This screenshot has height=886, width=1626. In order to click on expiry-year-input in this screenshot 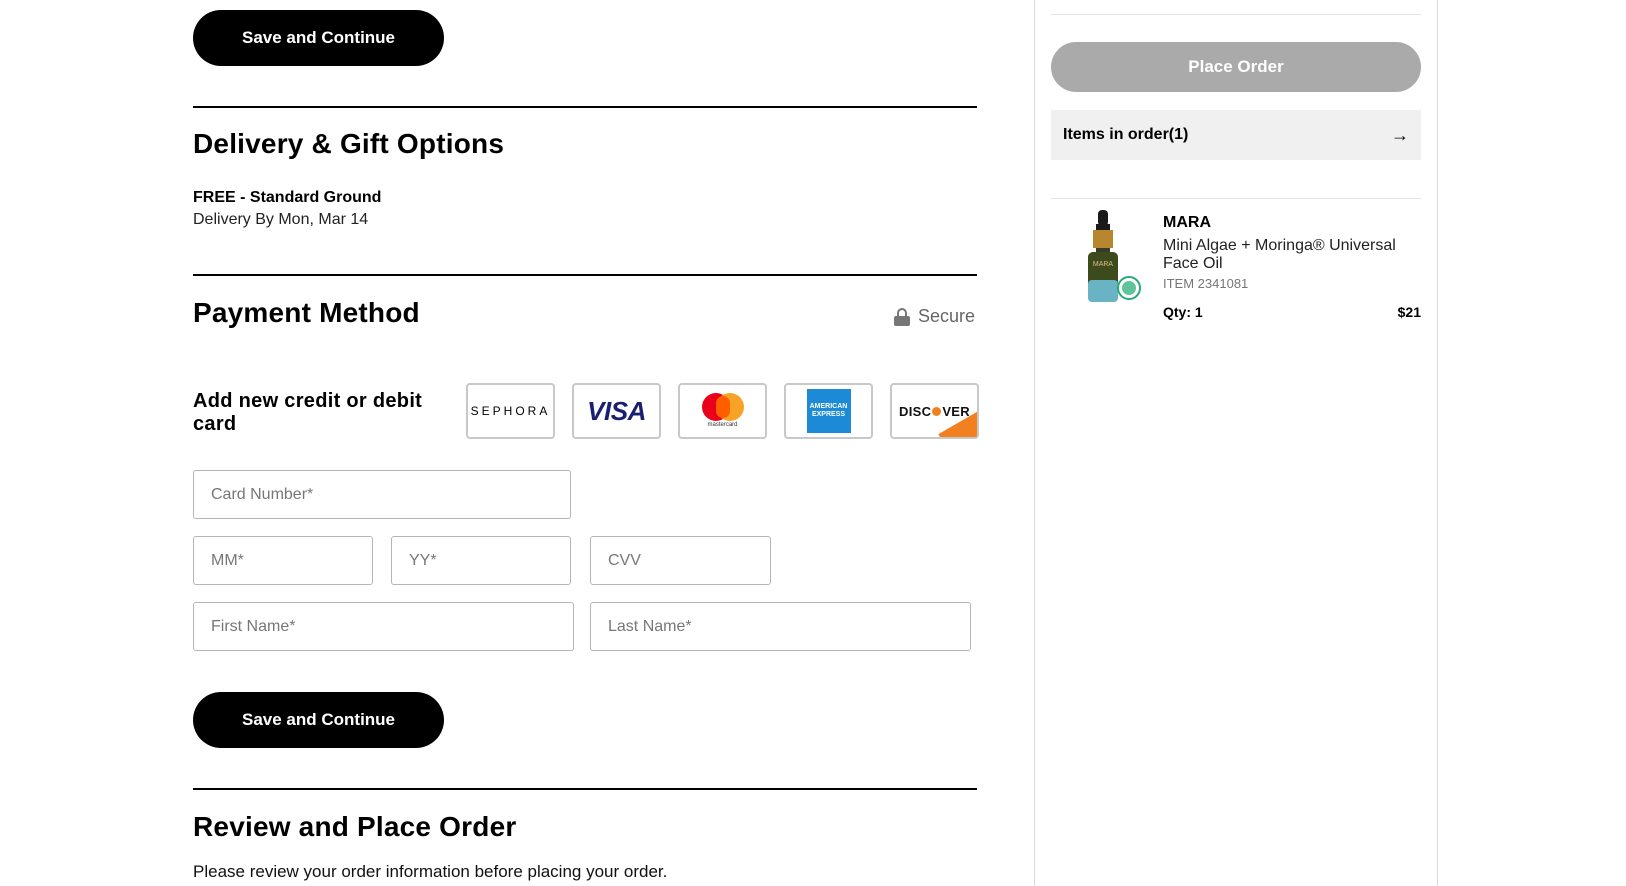, I will do `click(481, 560)`.